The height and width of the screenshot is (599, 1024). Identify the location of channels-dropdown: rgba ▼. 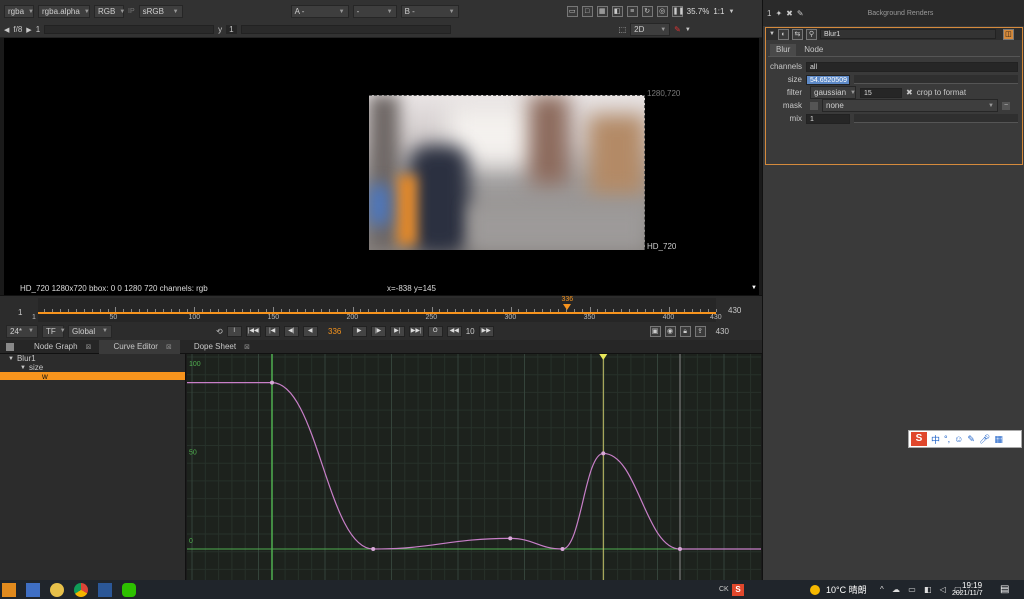
(19, 11).